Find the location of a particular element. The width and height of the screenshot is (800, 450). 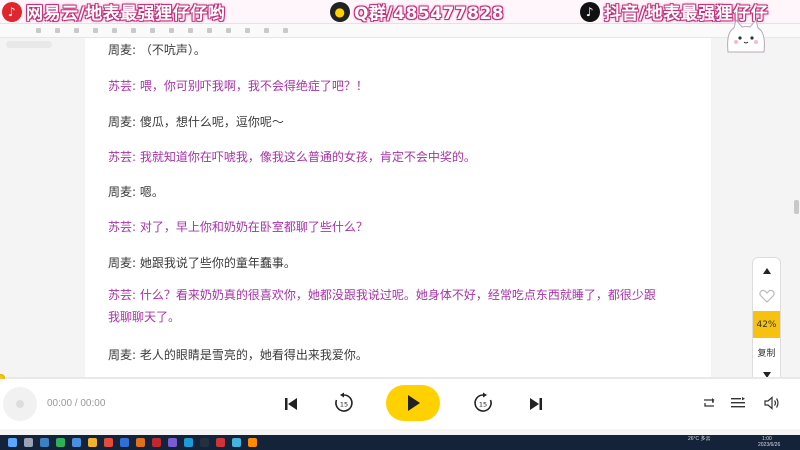

dialogue-line: 周麦: 她跟我说了些你的童年蠢事。 is located at coordinates (202, 263).